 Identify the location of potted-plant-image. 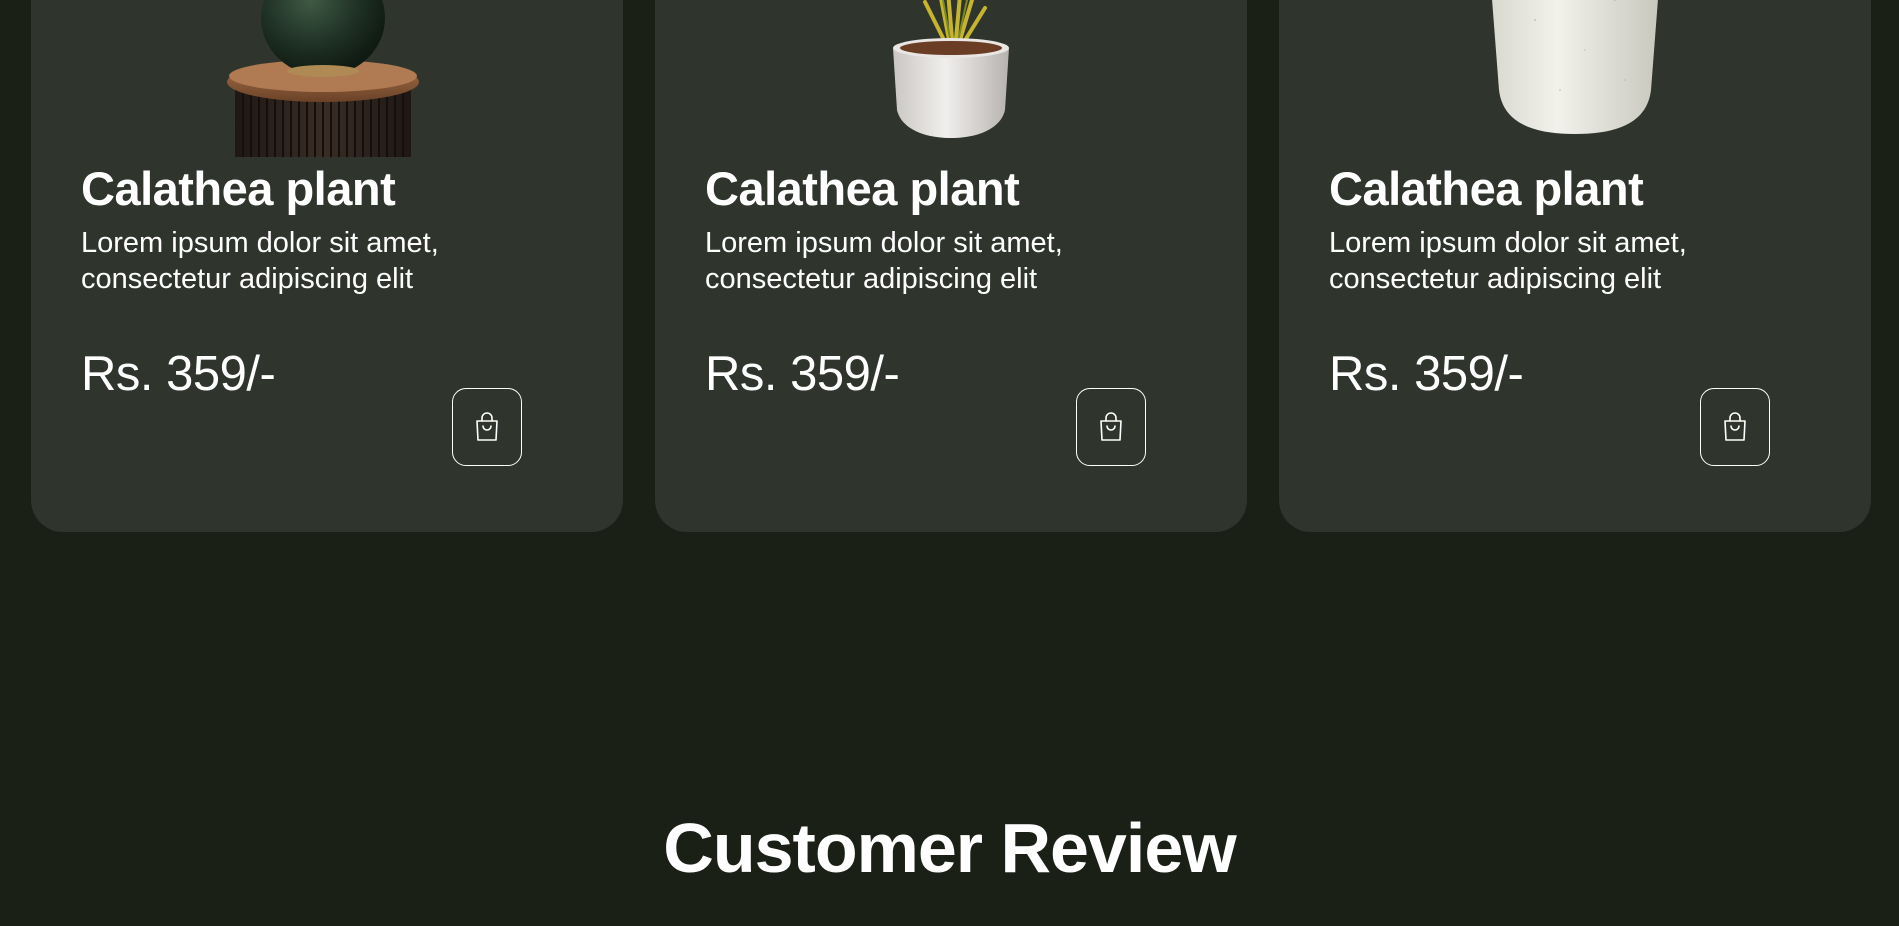
(951, 69).